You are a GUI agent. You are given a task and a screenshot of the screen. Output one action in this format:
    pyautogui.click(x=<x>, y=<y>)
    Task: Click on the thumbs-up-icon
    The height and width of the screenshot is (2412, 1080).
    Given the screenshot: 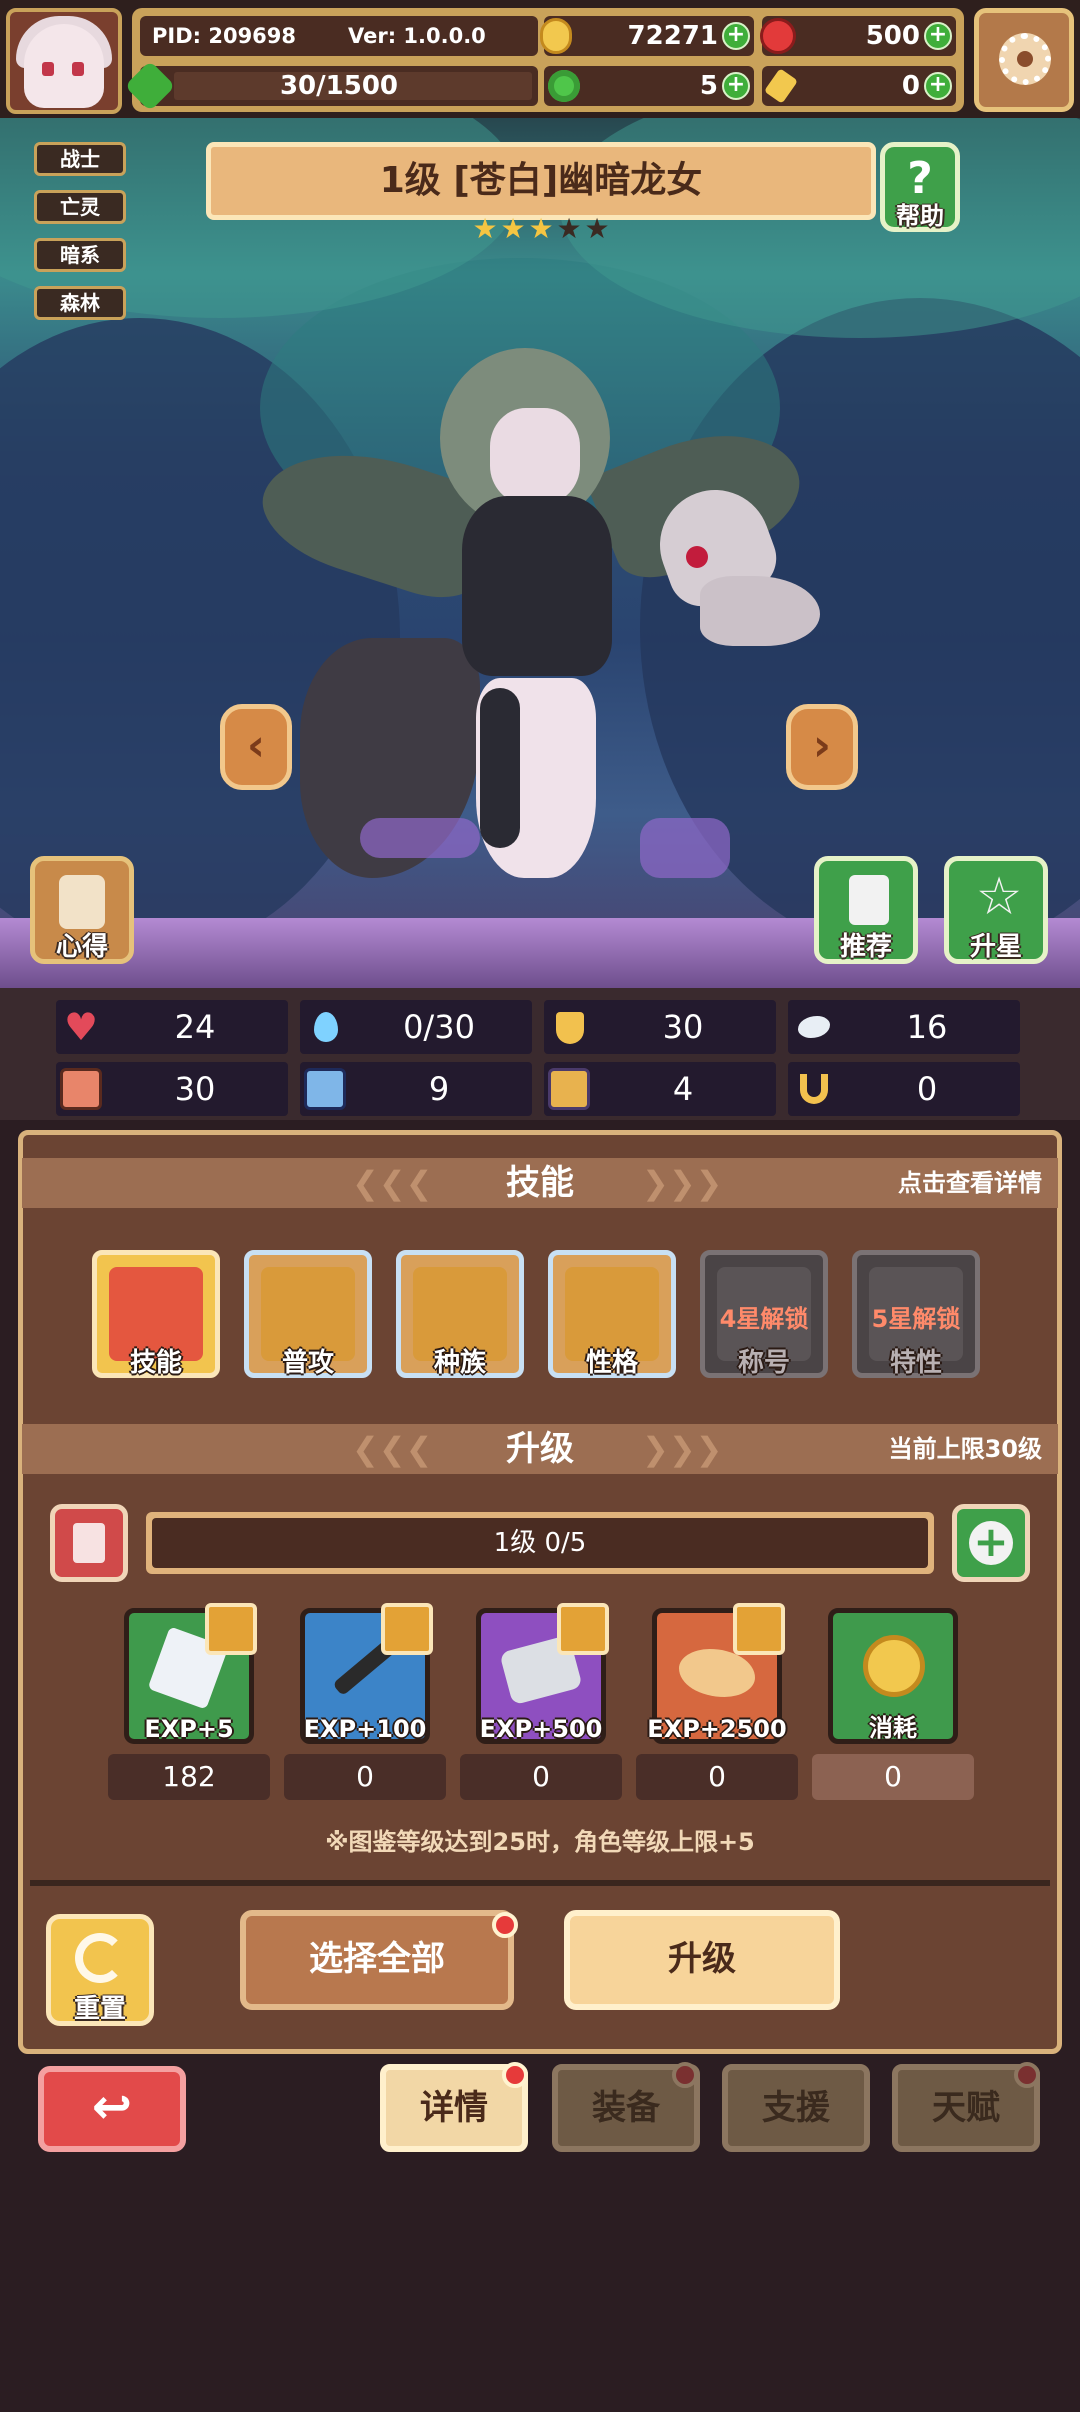 What is the action you would take?
    pyautogui.click(x=869, y=900)
    